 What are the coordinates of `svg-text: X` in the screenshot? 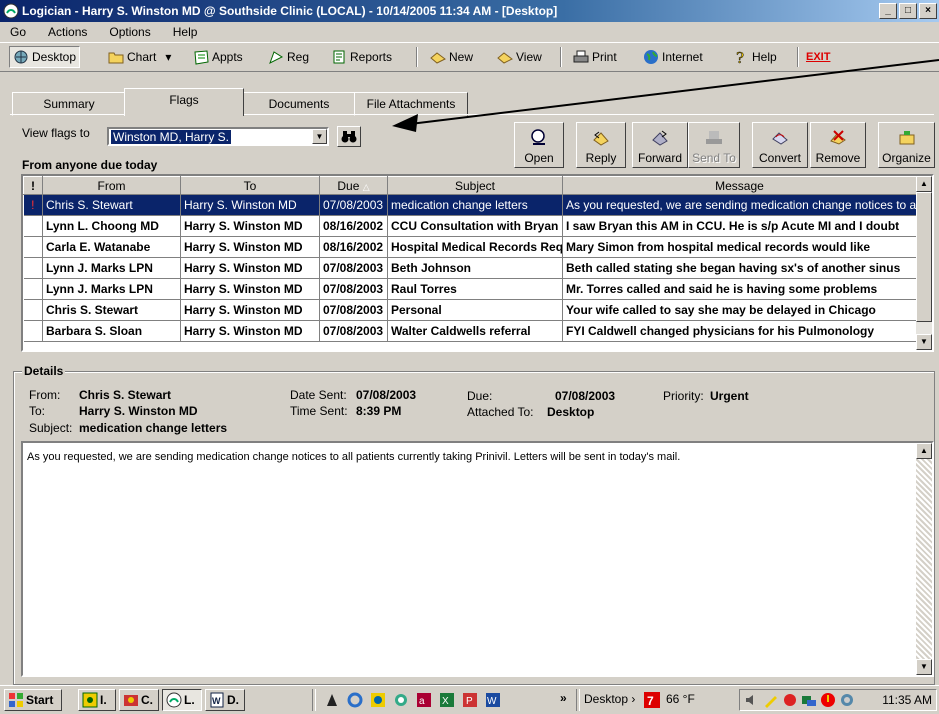 It's located at (445, 701).